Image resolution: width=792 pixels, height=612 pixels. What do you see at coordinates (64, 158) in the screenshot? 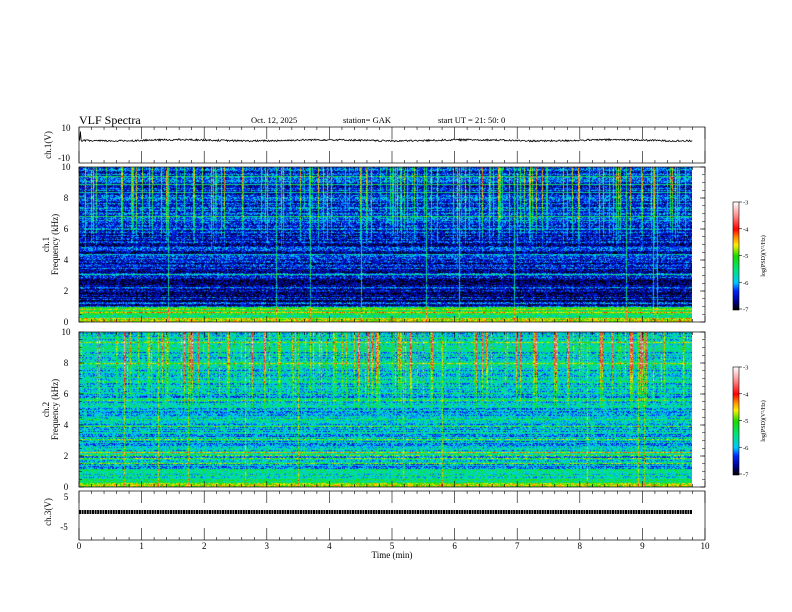
I see `y-tick-label: -10` at bounding box center [64, 158].